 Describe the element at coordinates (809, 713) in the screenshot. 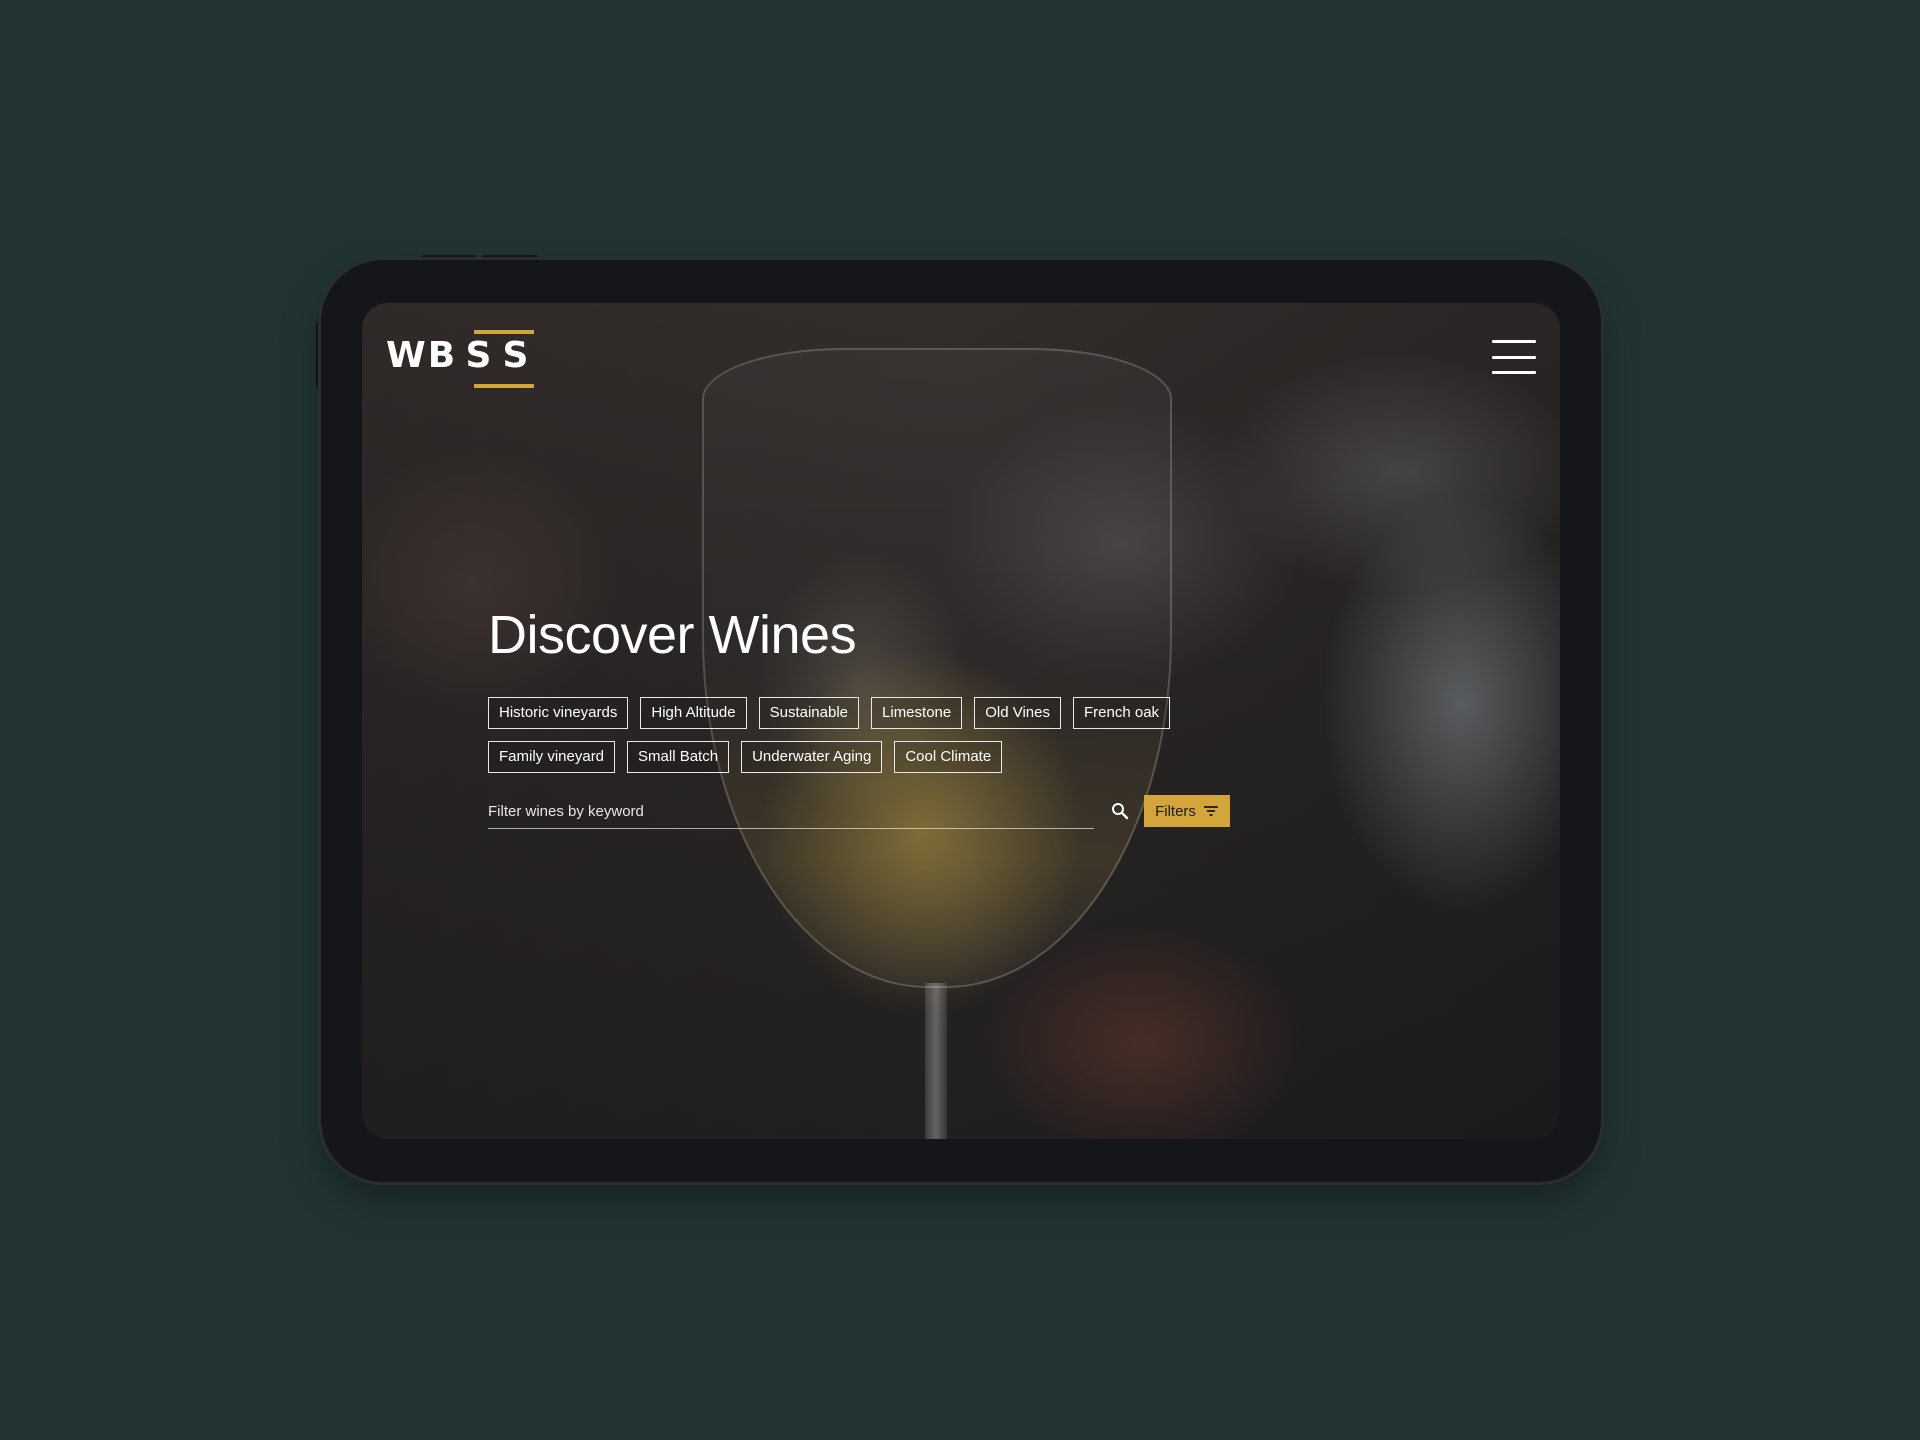

I see `tag-sustainable: Sustainable` at that location.